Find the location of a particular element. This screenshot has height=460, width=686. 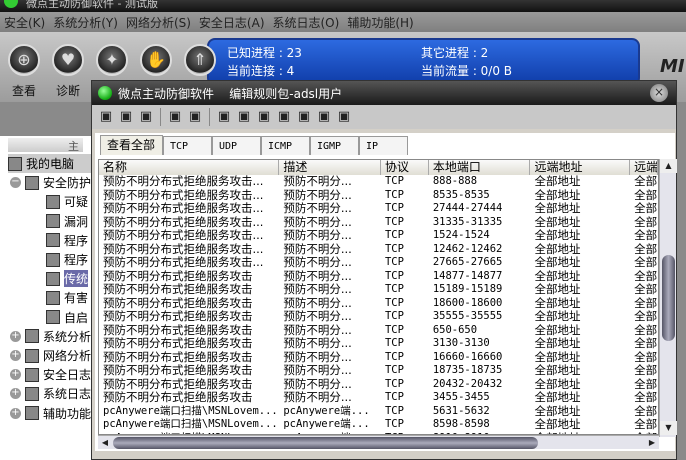

hand-icon: ✋ is located at coordinates (156, 59).